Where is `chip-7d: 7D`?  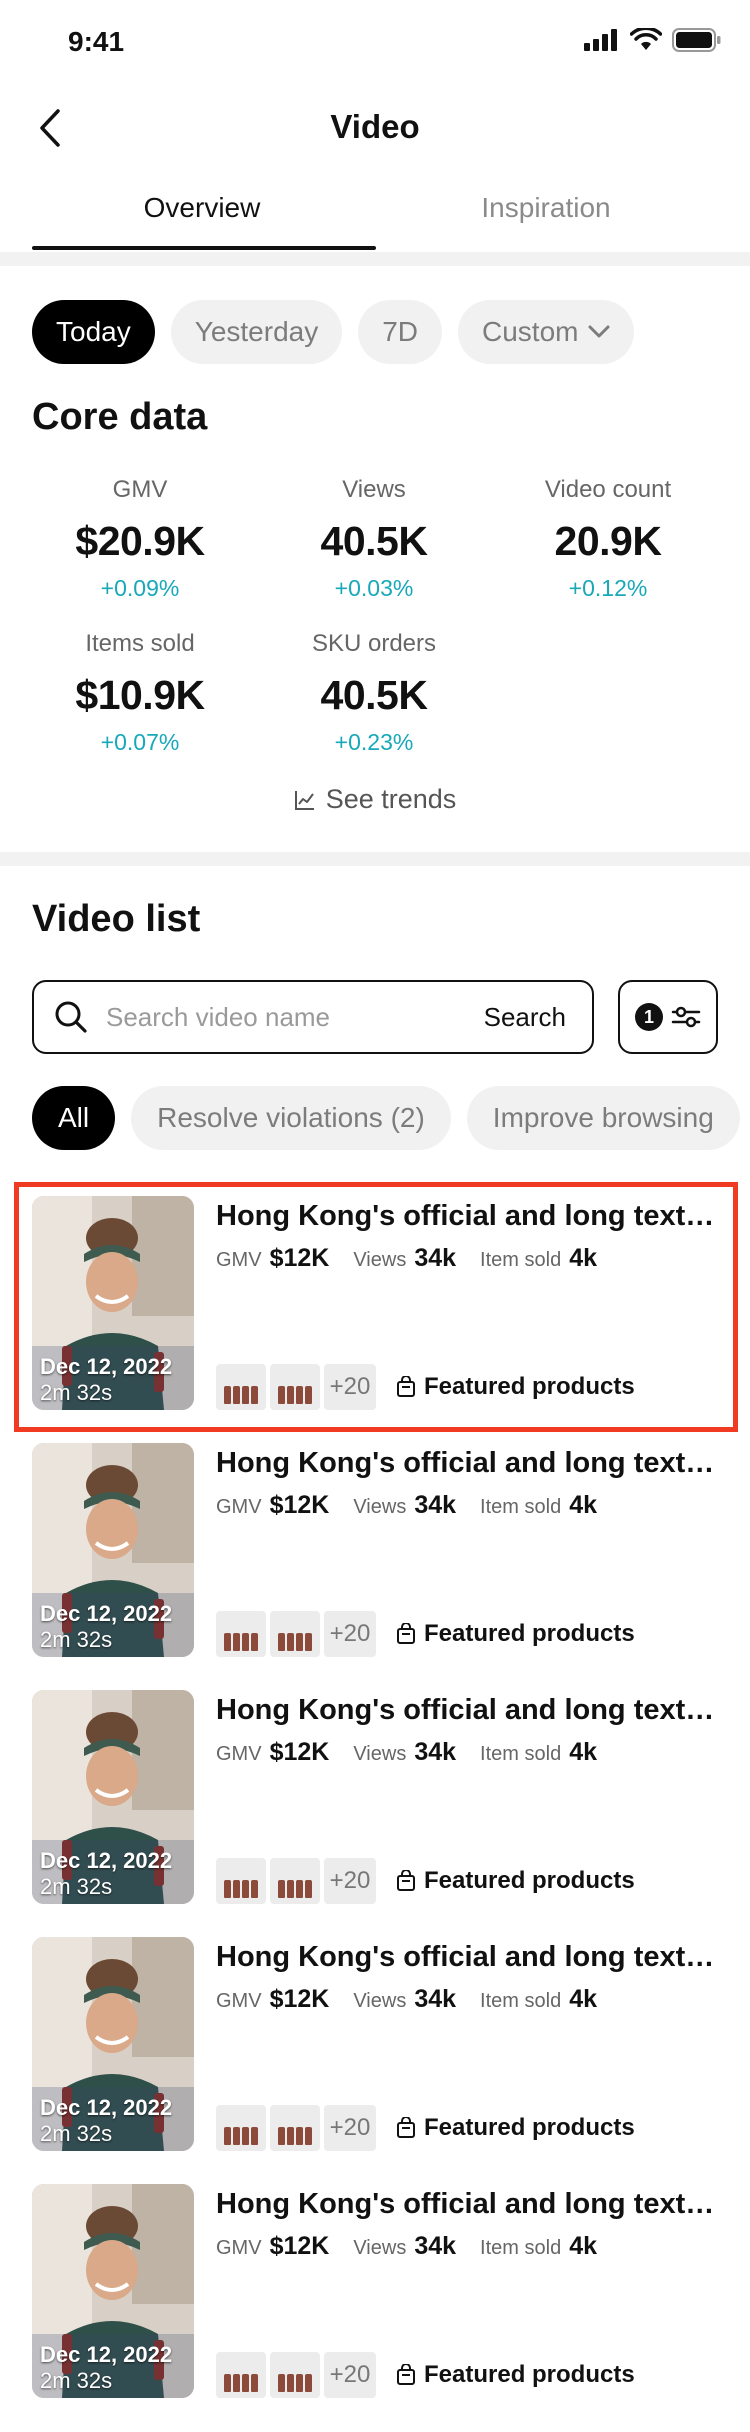 chip-7d: 7D is located at coordinates (400, 332).